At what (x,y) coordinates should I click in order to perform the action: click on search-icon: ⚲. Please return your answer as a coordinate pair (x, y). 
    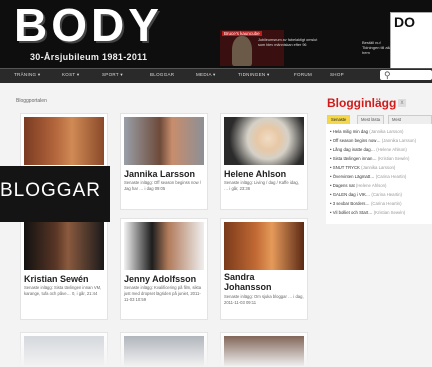
    Looking at the image, I should click on (387, 75).